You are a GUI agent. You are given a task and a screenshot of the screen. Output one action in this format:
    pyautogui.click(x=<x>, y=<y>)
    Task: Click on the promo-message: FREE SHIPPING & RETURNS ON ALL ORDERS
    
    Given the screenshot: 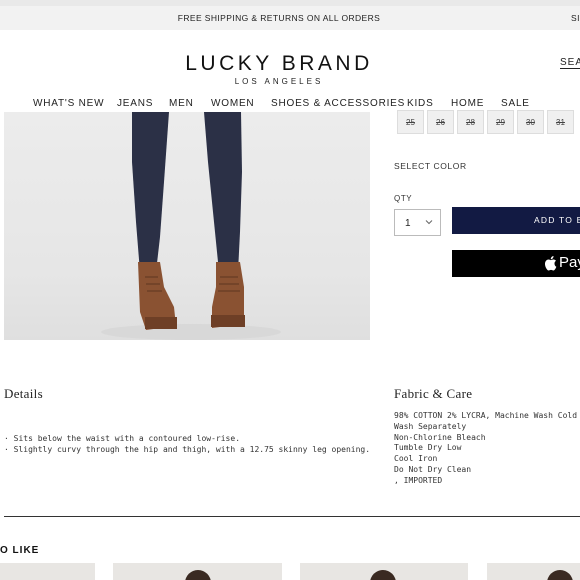 What is the action you would take?
    pyautogui.click(x=279, y=18)
    